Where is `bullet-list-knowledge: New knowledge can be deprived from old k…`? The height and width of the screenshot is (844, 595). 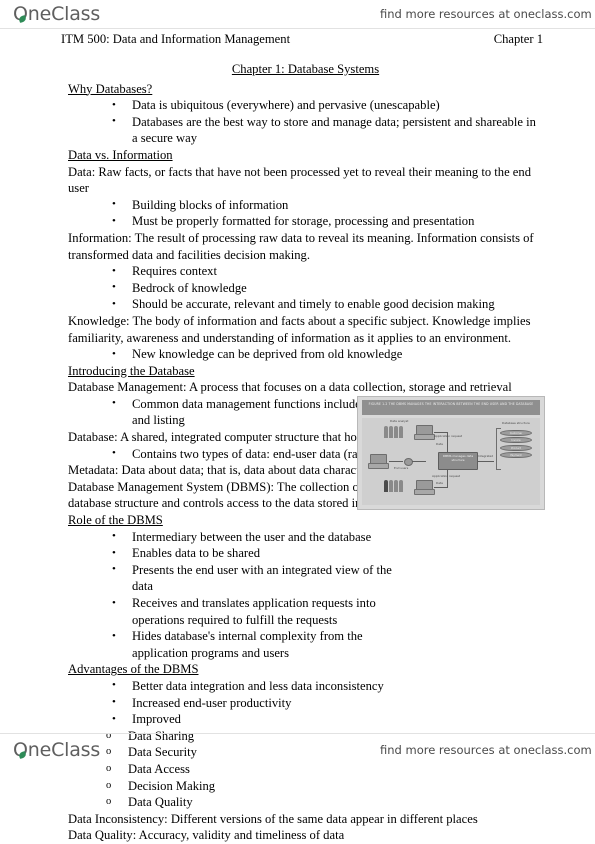
bullet-list-knowledge: New knowledge can be deprived from old k… is located at coordinates (305, 354).